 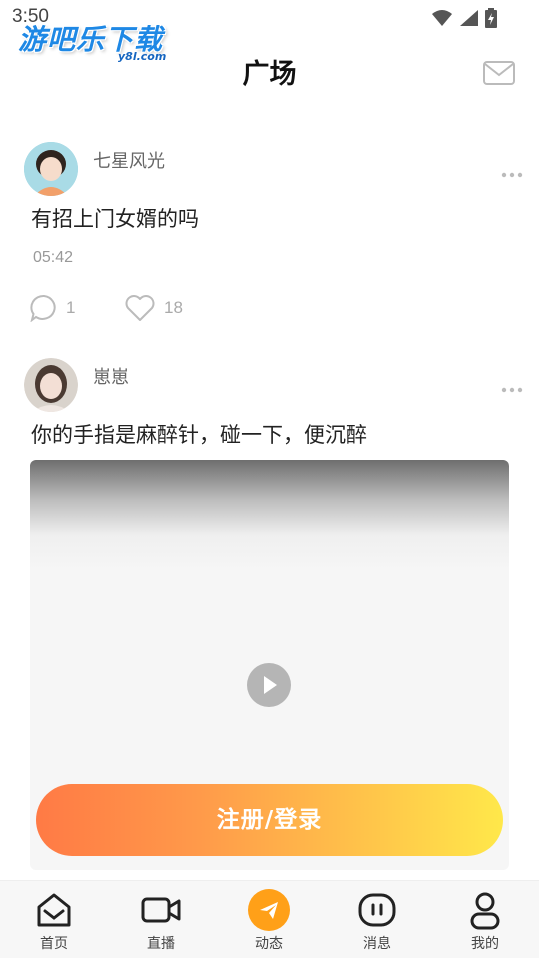 What do you see at coordinates (140, 308) in the screenshot?
I see `heart-icon` at bounding box center [140, 308].